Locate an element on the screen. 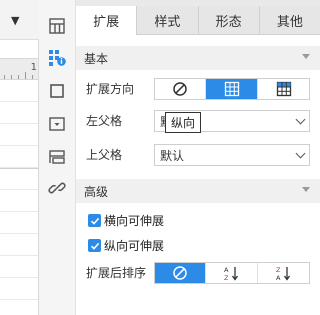 This screenshot has height=315, width=320. top-parent-value: 默认 is located at coordinates (172, 155).